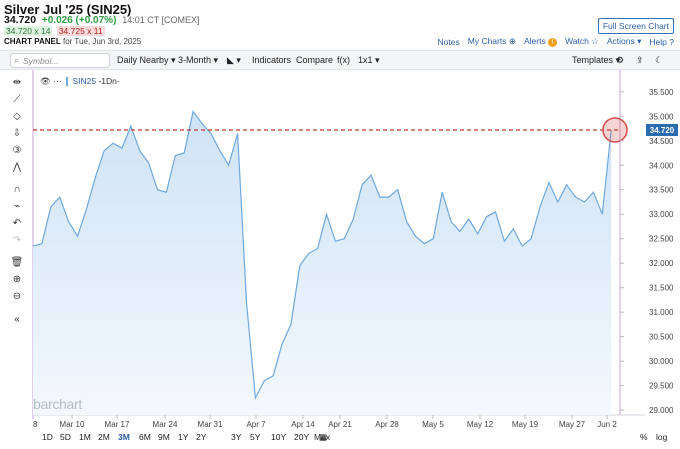  What do you see at coordinates (340, 438) in the screenshot?
I see `range-selector: 1D 5D 1M 2M 3M 6M 9M 1Y 2Y 3Y 5Y 10Y 20Y Max ▦% log` at bounding box center [340, 438].